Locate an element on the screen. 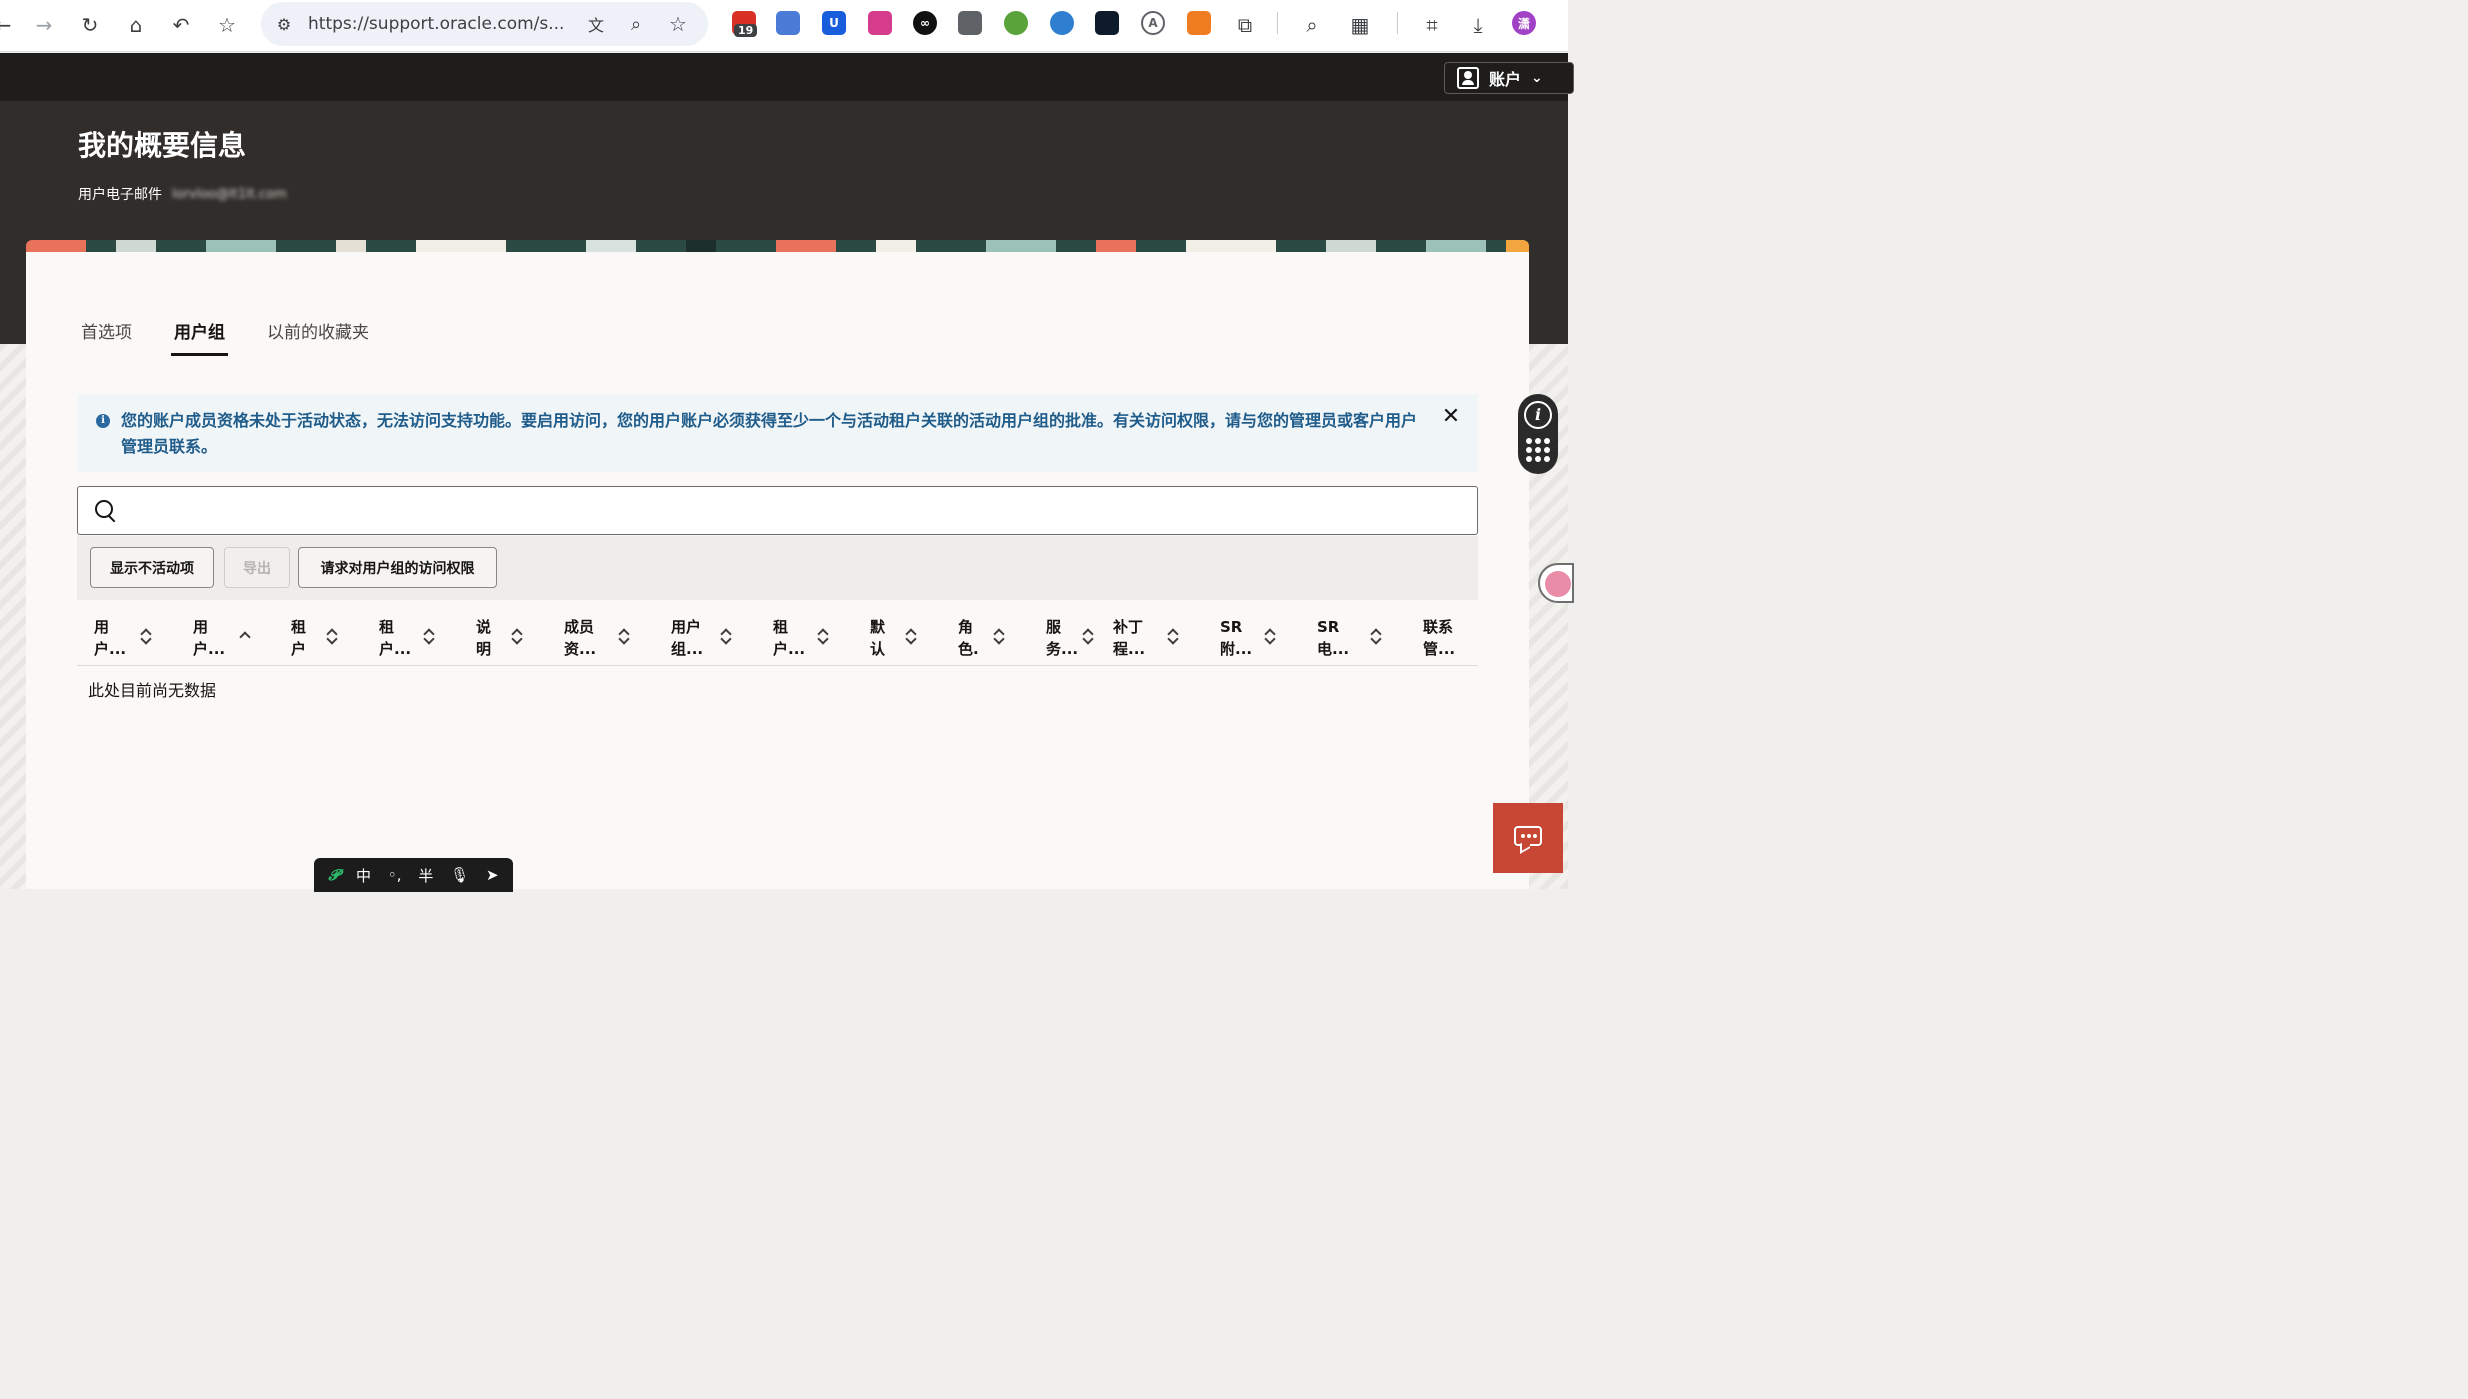 The image size is (2468, 1399). column-header: 角色. is located at coordinates (968, 638).